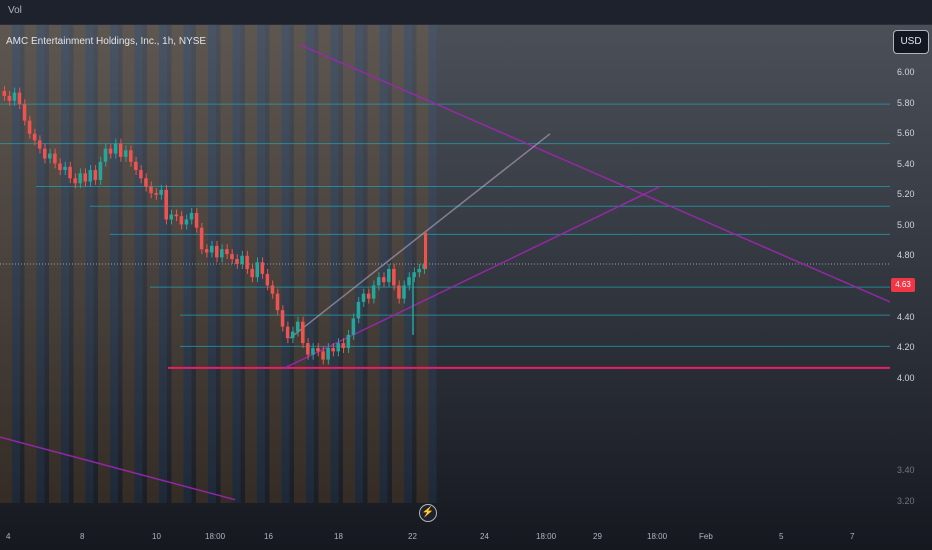 This screenshot has width=932, height=550. Describe the element at coordinates (906, 378) in the screenshot. I see `price-label: 4.00` at that location.